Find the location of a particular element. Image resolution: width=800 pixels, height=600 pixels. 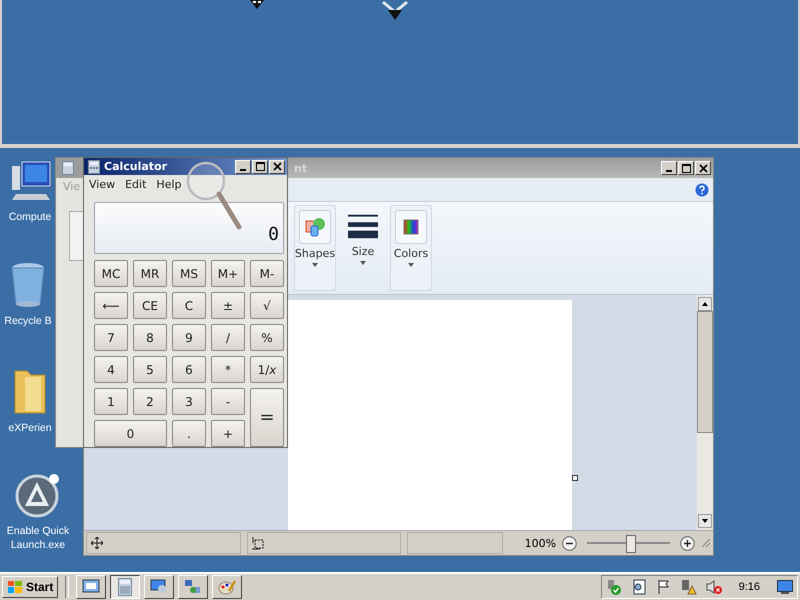

color-palette-icon is located at coordinates (411, 227).